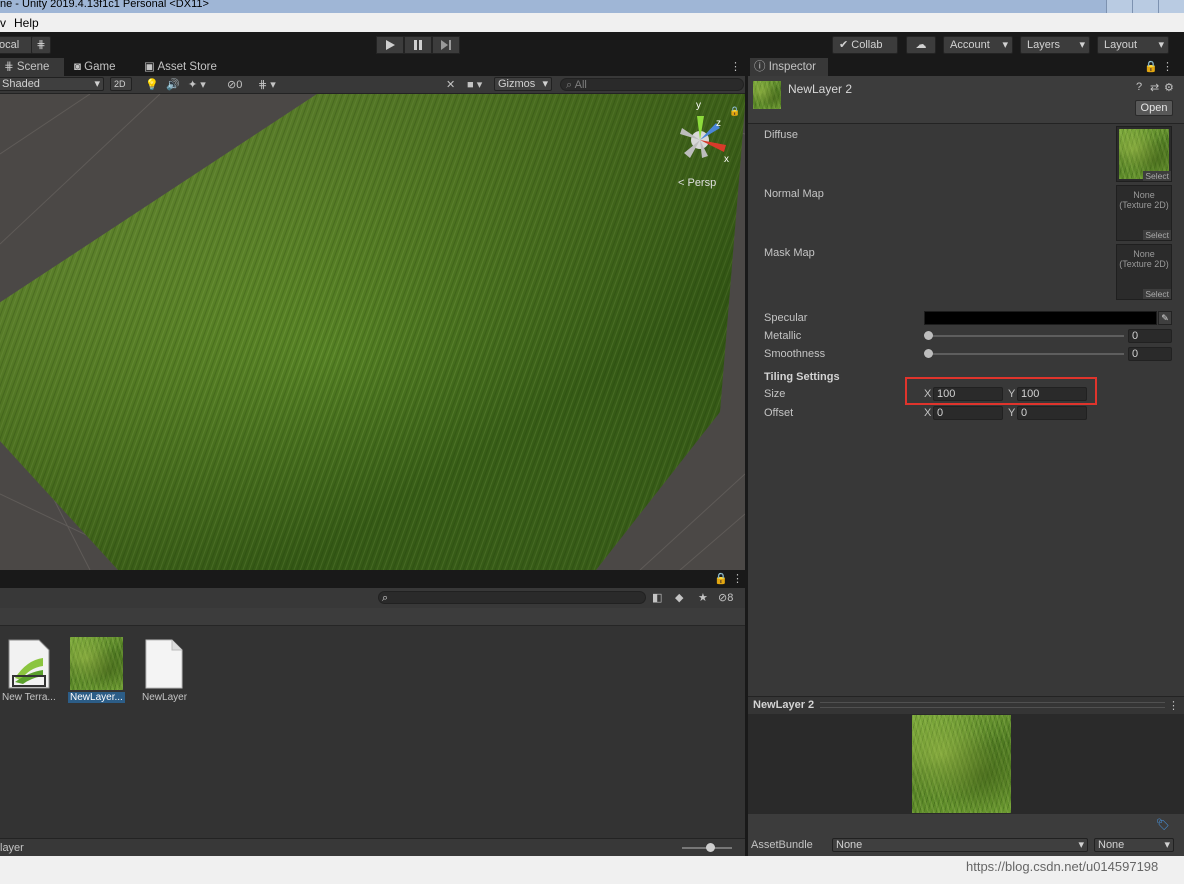 This screenshot has width=1184, height=884. Describe the element at coordinates (1052, 394) in the screenshot. I see `size-y-input: 100` at that location.